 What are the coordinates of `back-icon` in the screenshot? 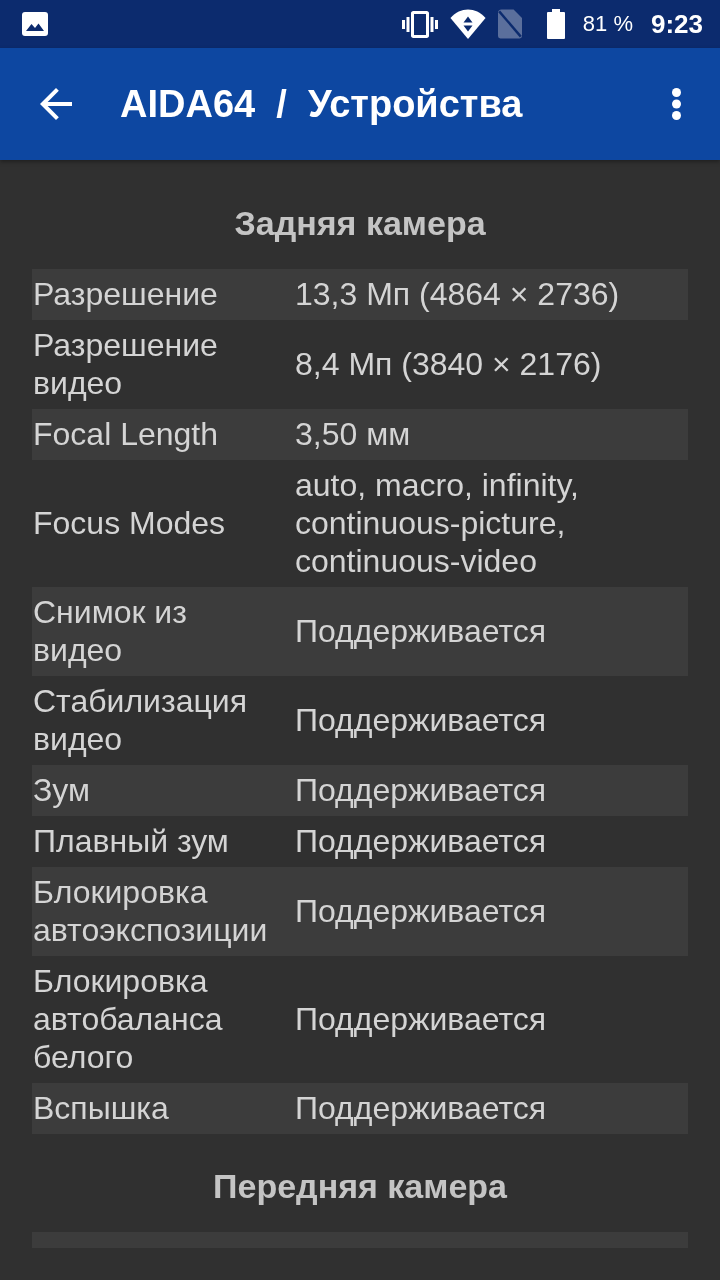 It's located at (56, 104).